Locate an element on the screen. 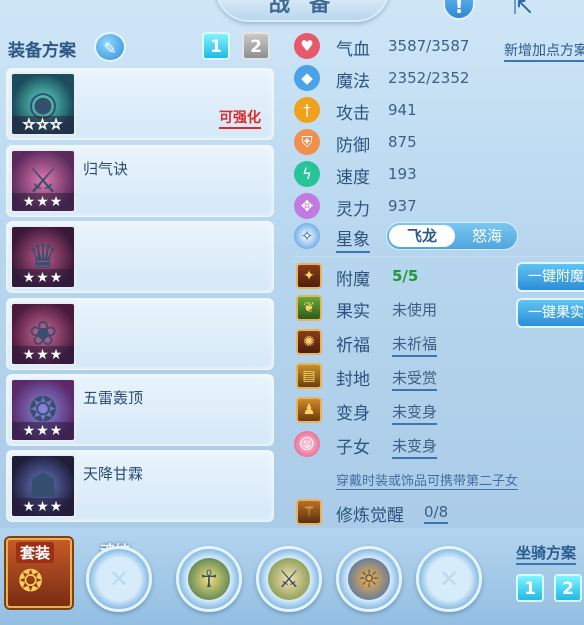  heart-icon: ♥ is located at coordinates (307, 46).